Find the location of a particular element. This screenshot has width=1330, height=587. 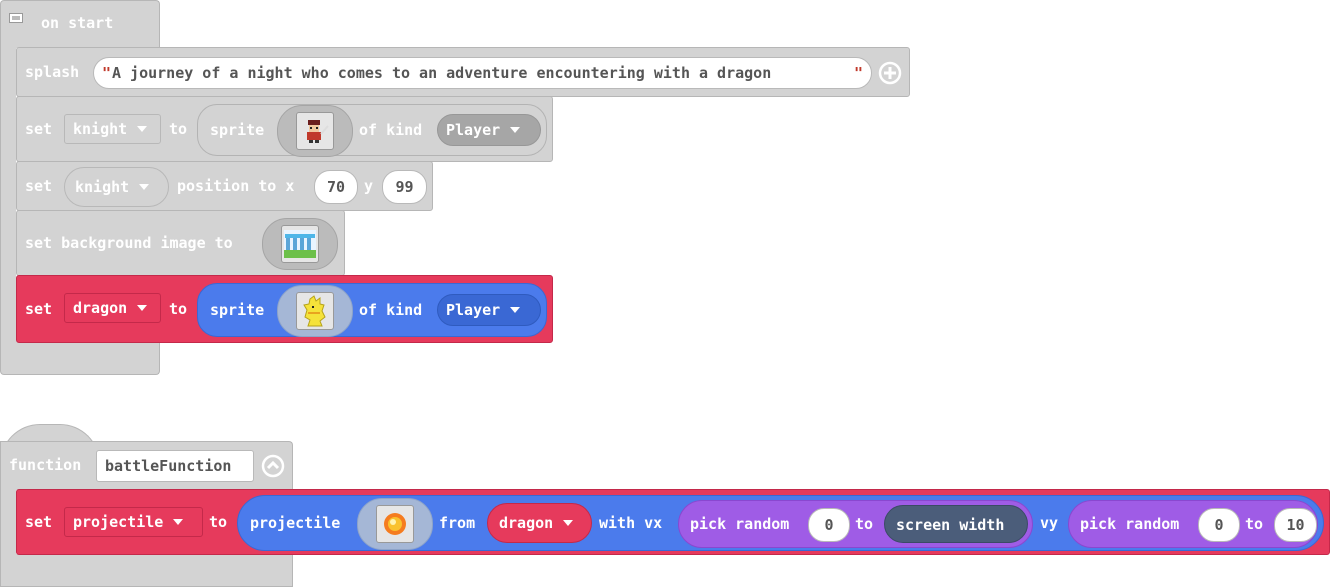

function-name-input: battleFunction is located at coordinates (175, 466).